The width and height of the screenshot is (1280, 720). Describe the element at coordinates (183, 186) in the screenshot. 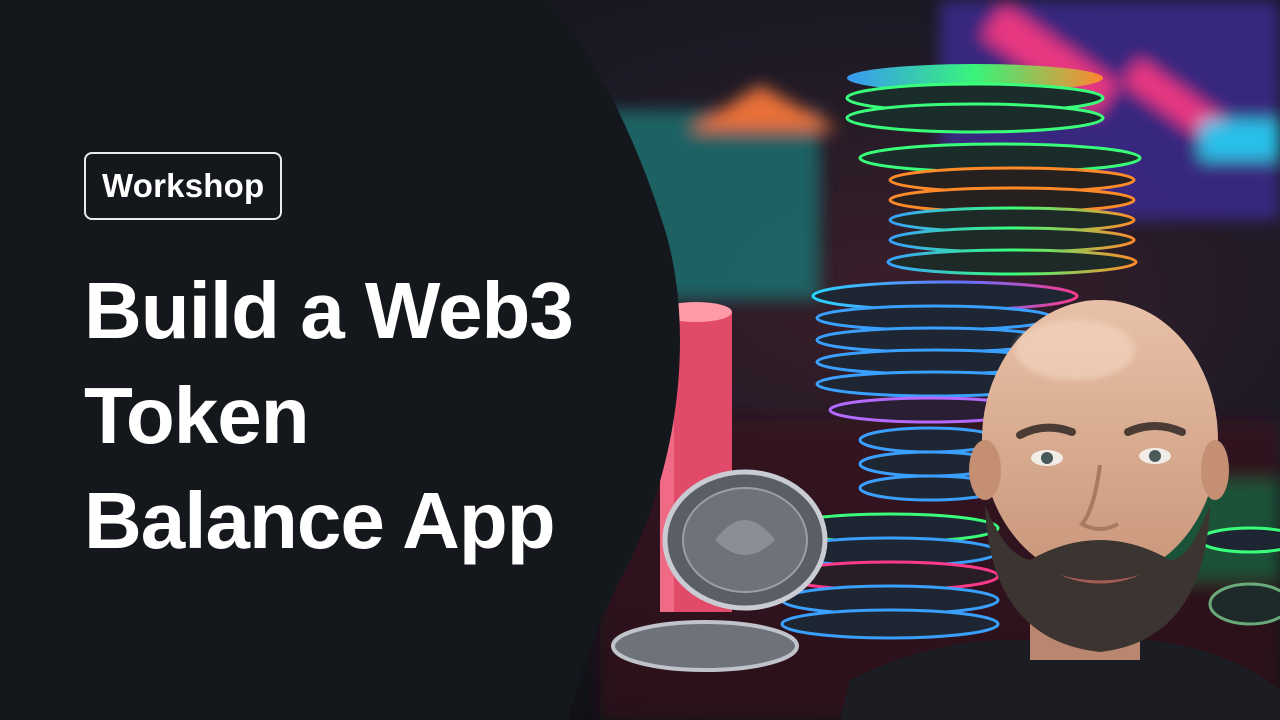

I see `workshop-badge: Workshop` at that location.